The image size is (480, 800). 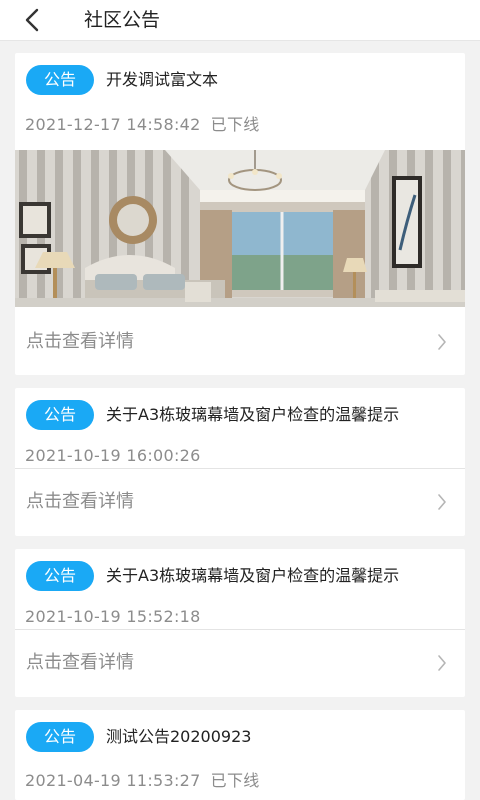 I want to click on notice-meta: 2021-12-17 14:58:42 已下线, so click(x=142, y=123).